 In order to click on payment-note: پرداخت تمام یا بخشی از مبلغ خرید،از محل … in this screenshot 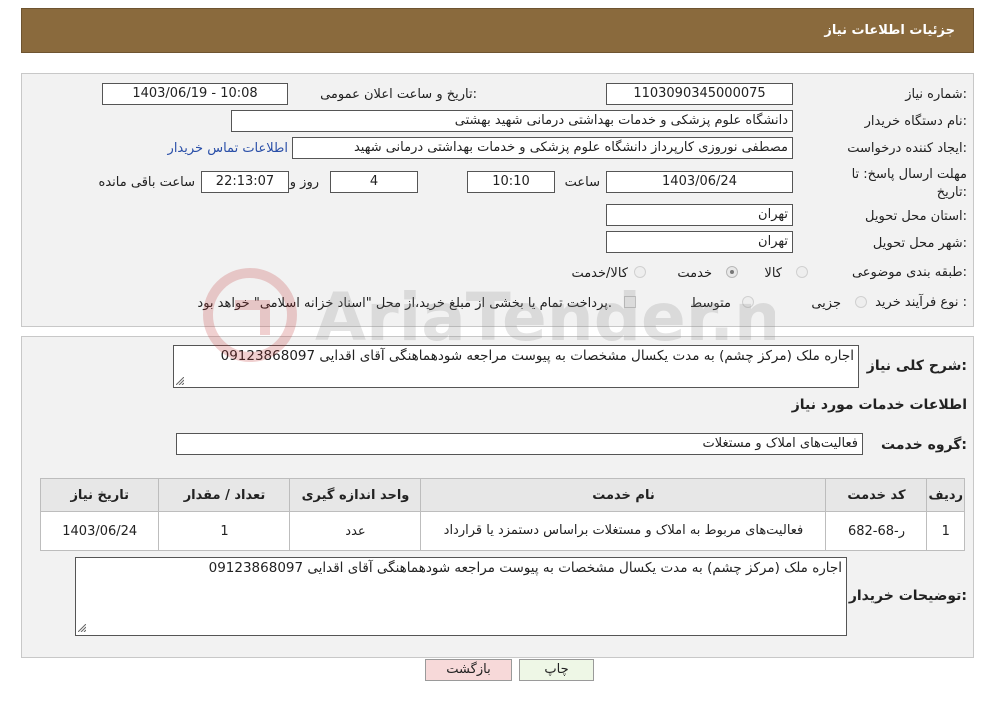, I will do `click(404, 303)`.